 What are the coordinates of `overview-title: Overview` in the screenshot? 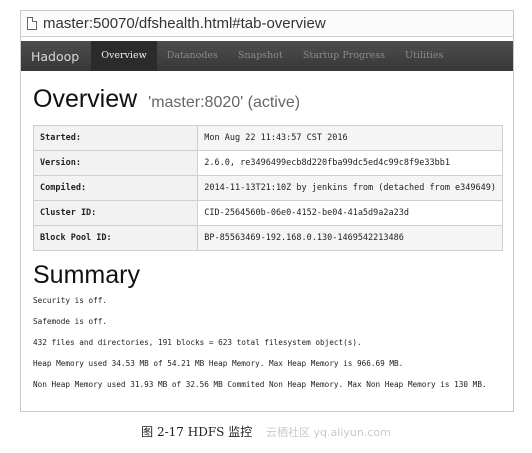 It's located at (85, 99).